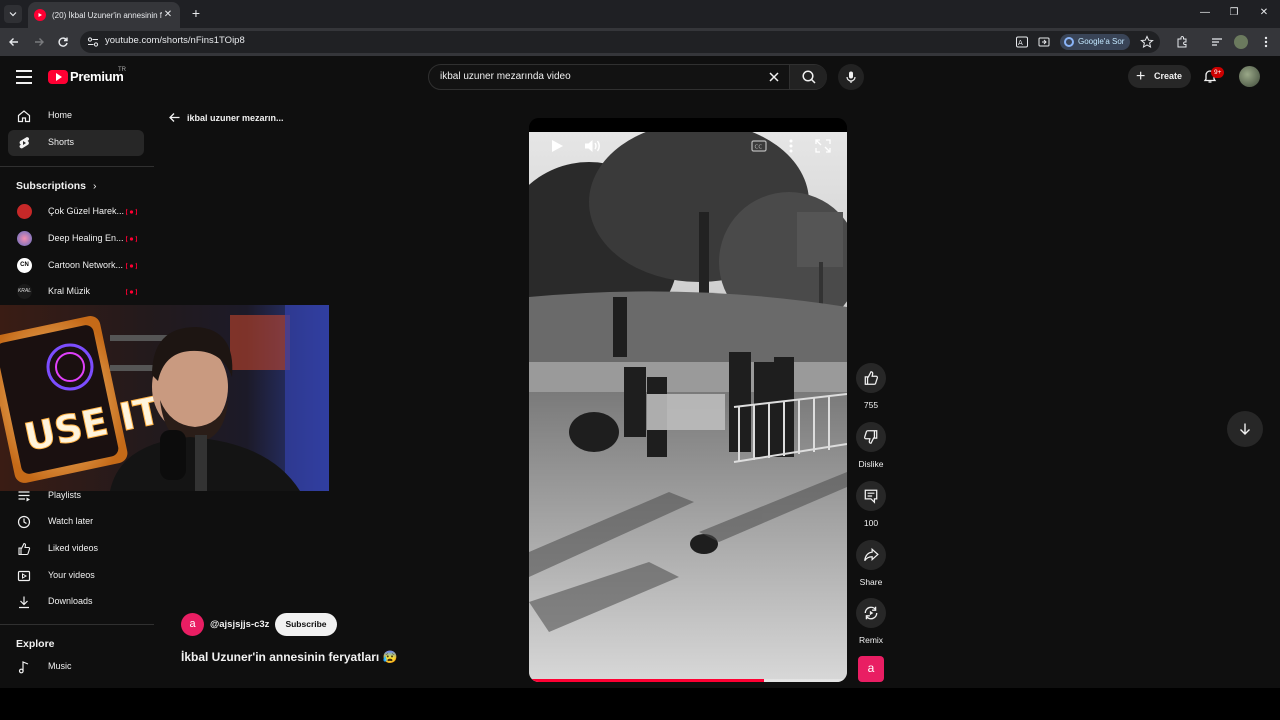  I want to click on thumbs-down-icon, so click(870, 437).